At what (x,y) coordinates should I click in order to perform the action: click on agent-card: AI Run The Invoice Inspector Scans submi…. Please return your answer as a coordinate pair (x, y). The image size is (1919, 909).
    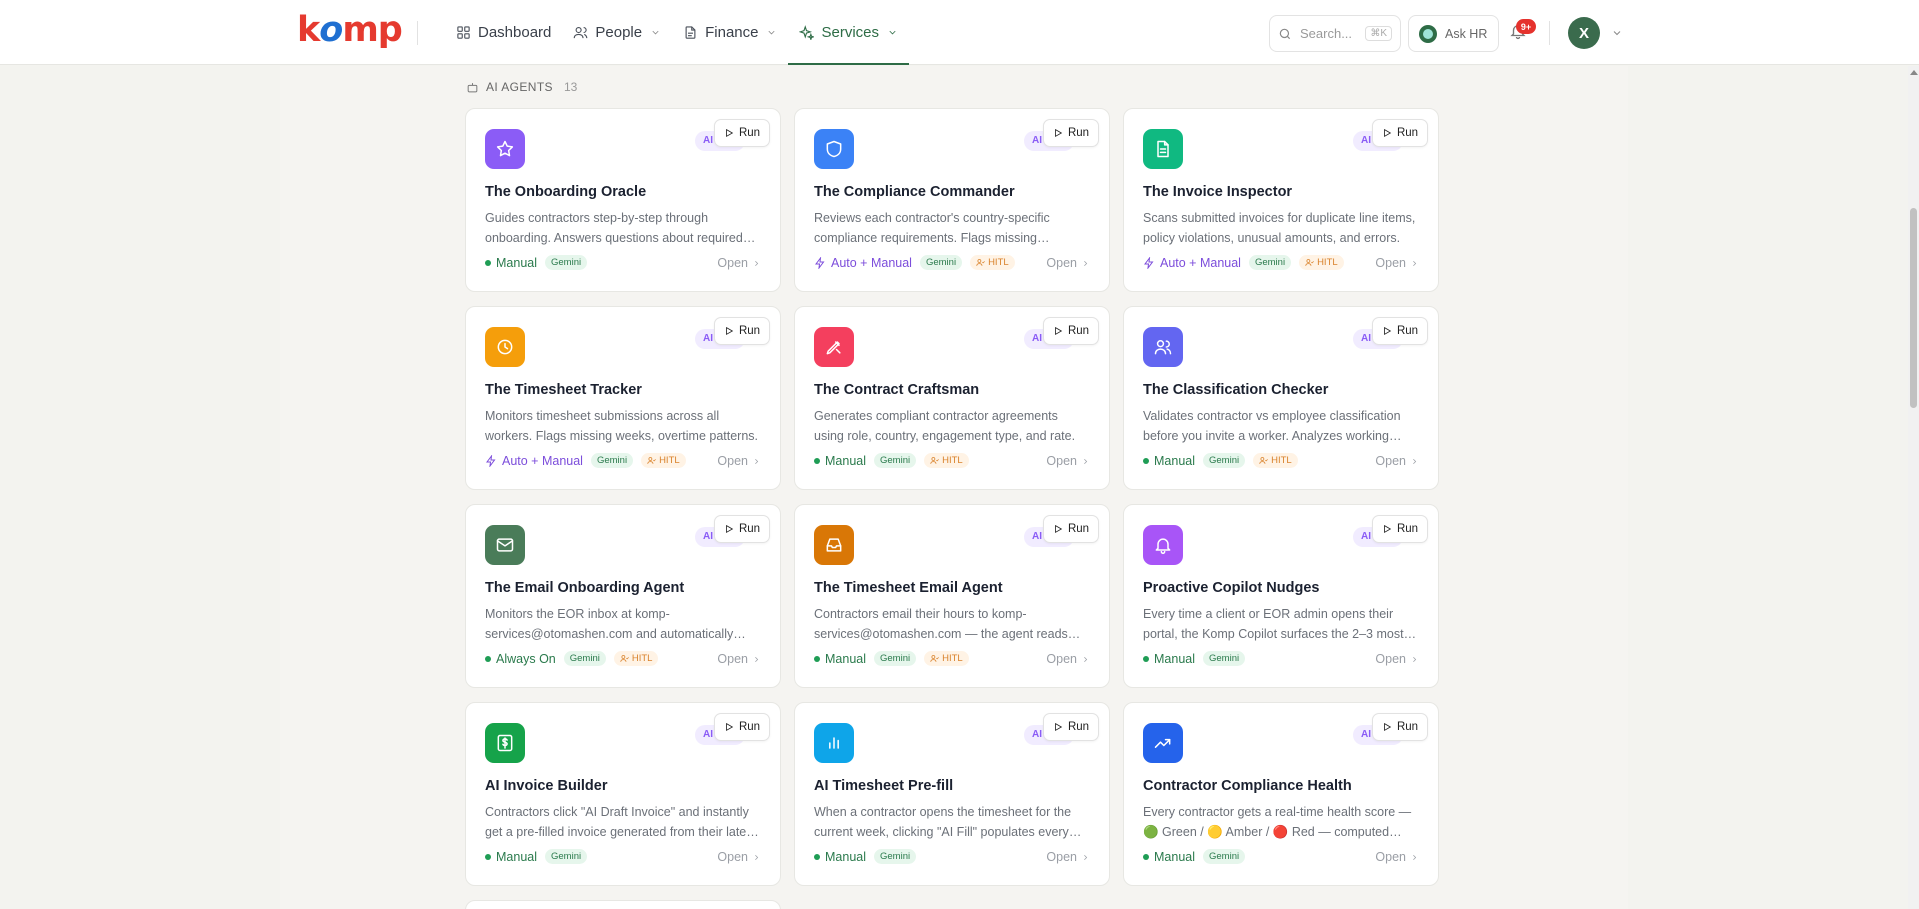
    Looking at the image, I should click on (1281, 200).